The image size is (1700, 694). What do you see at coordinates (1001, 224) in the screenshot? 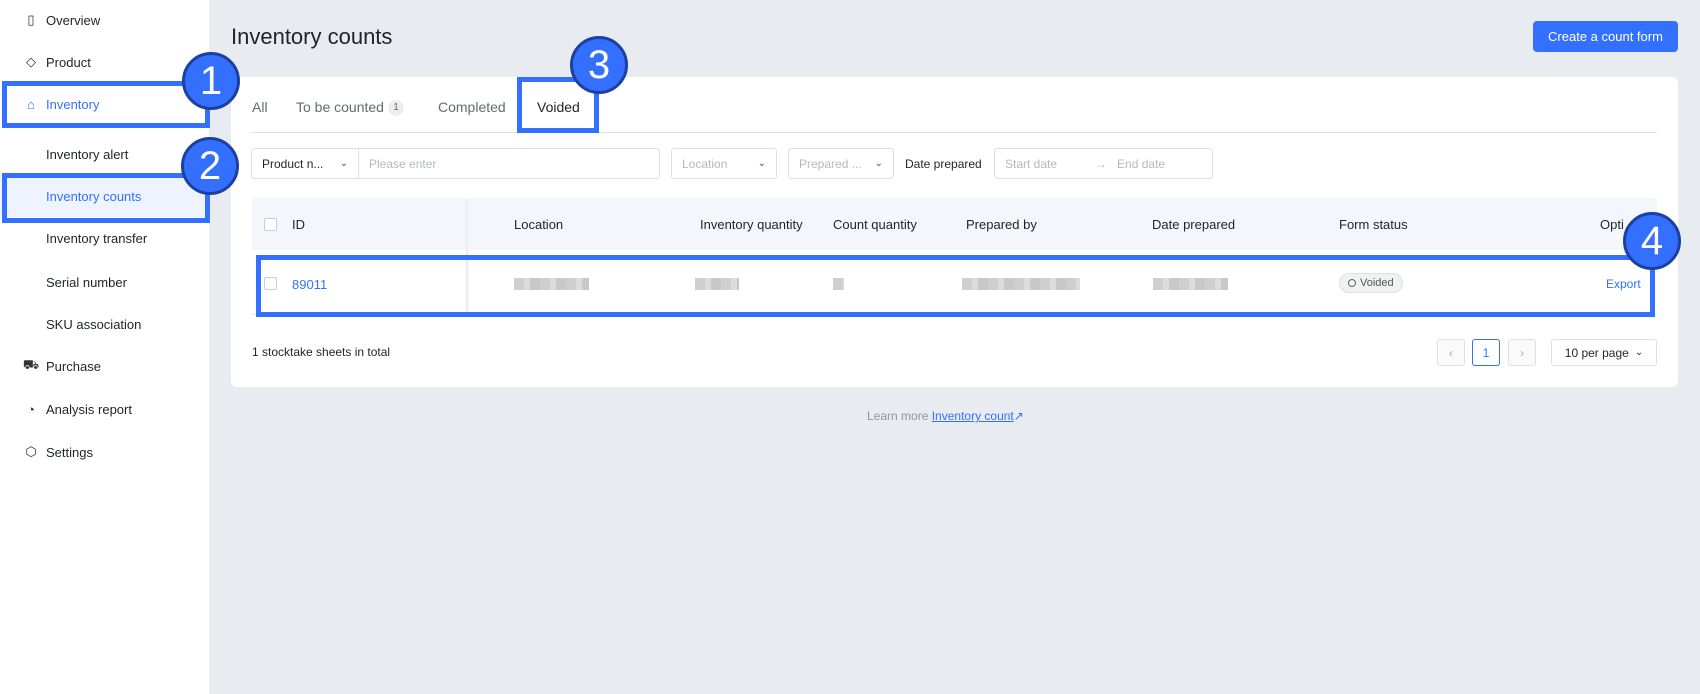
I see `column-prepared-by: Prepared by` at bounding box center [1001, 224].